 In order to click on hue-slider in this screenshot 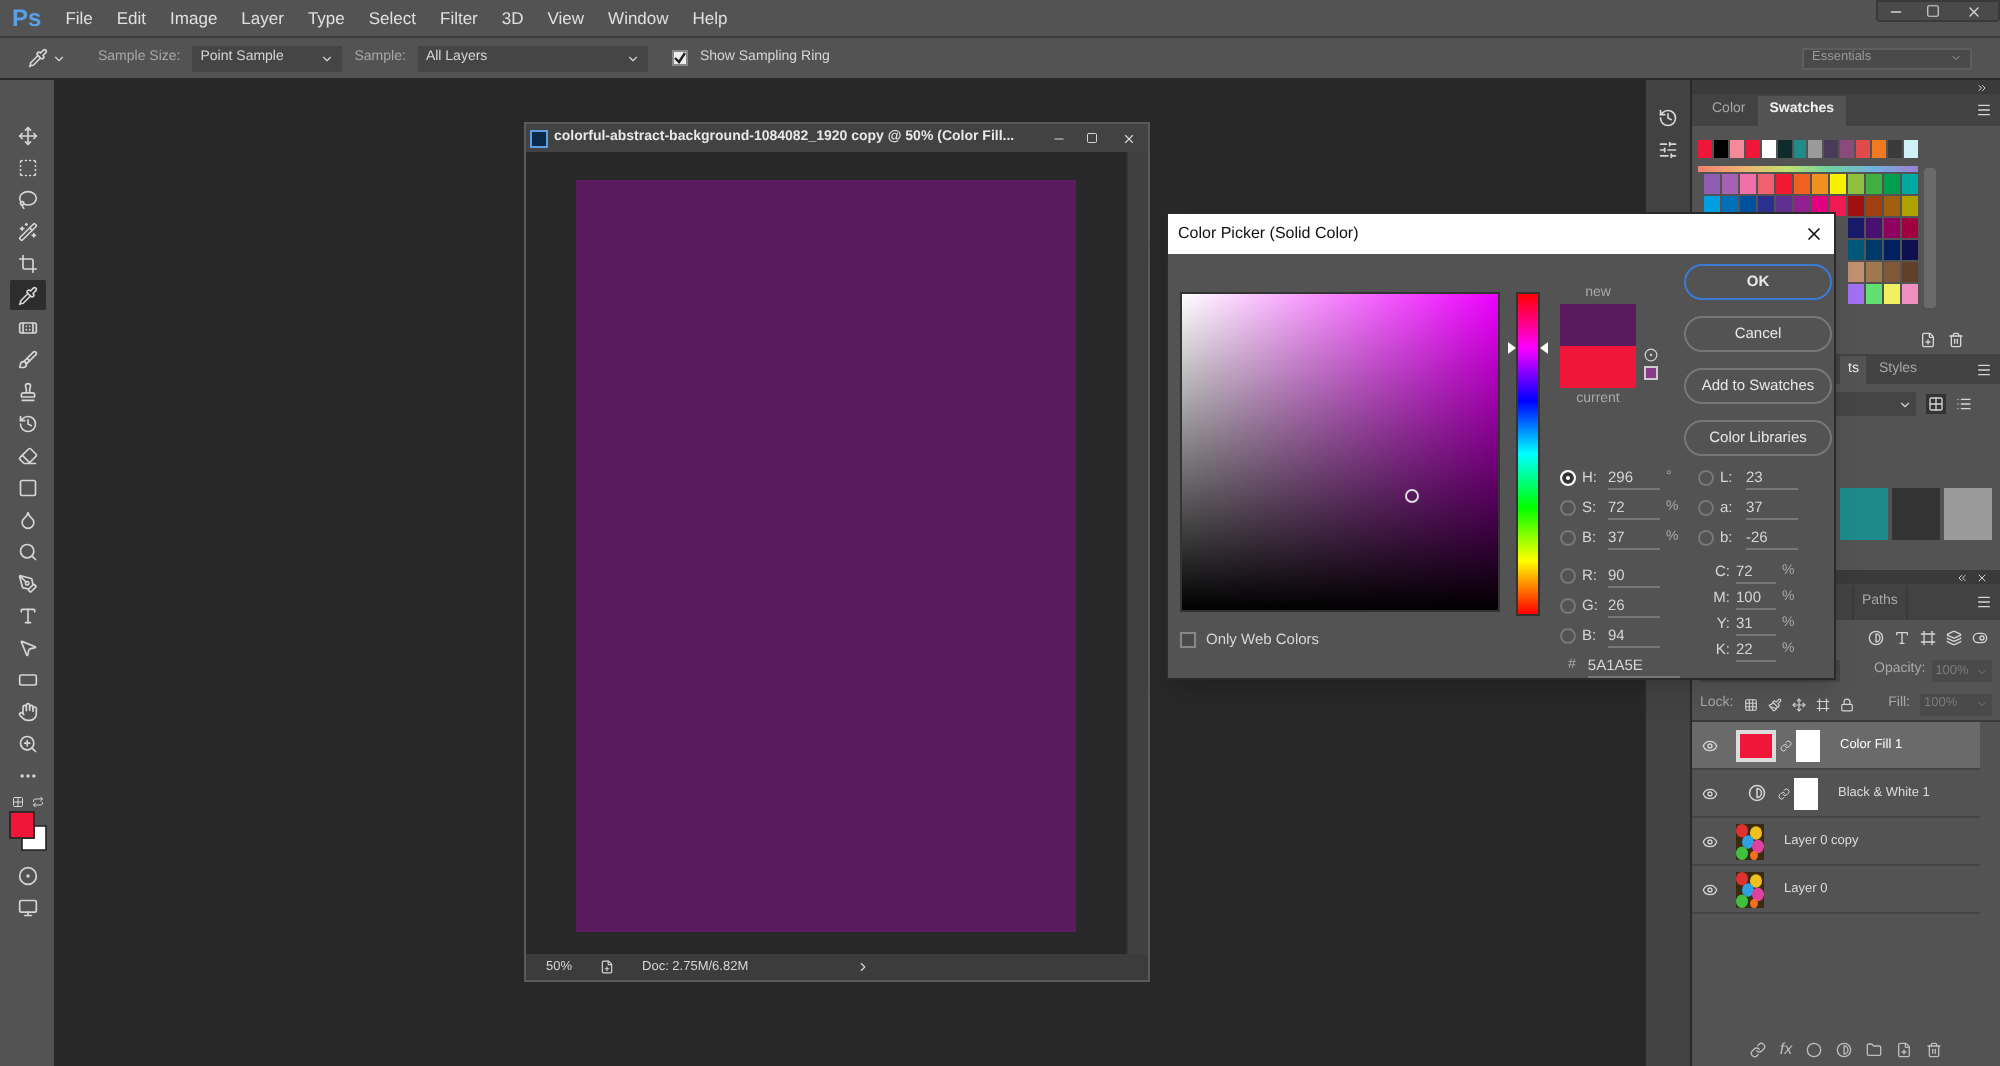, I will do `click(1528, 454)`.